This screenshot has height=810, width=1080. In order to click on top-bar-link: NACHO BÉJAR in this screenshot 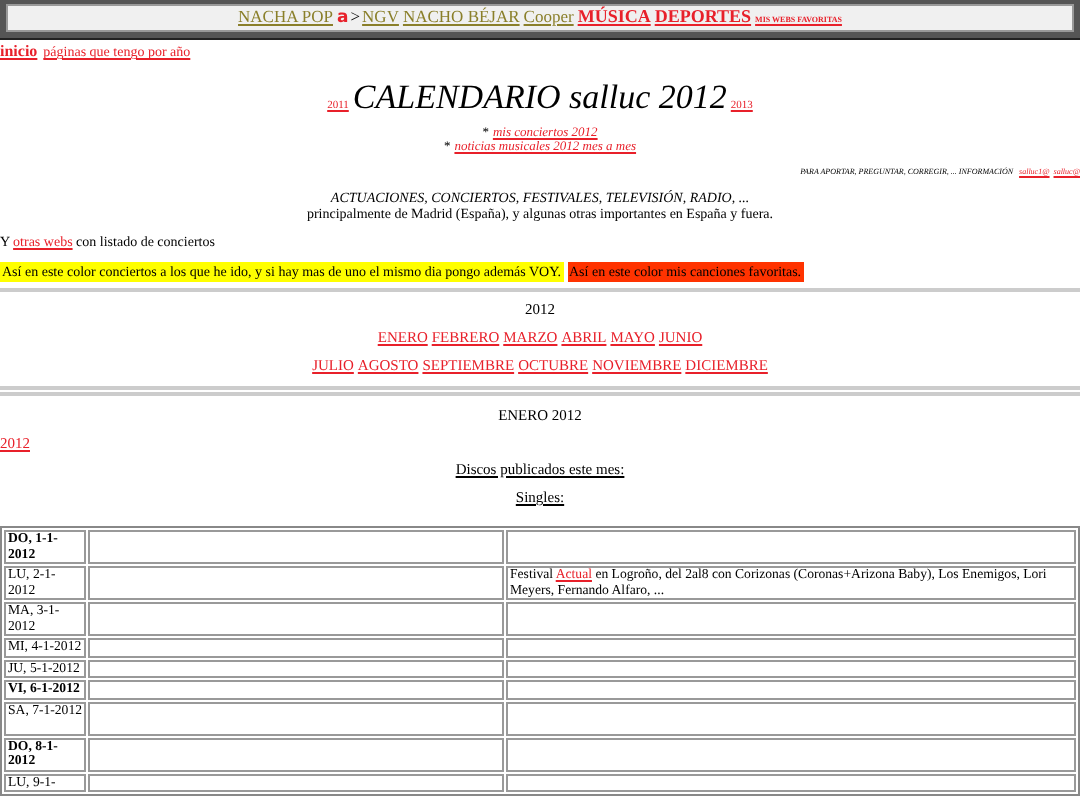, I will do `click(461, 16)`.